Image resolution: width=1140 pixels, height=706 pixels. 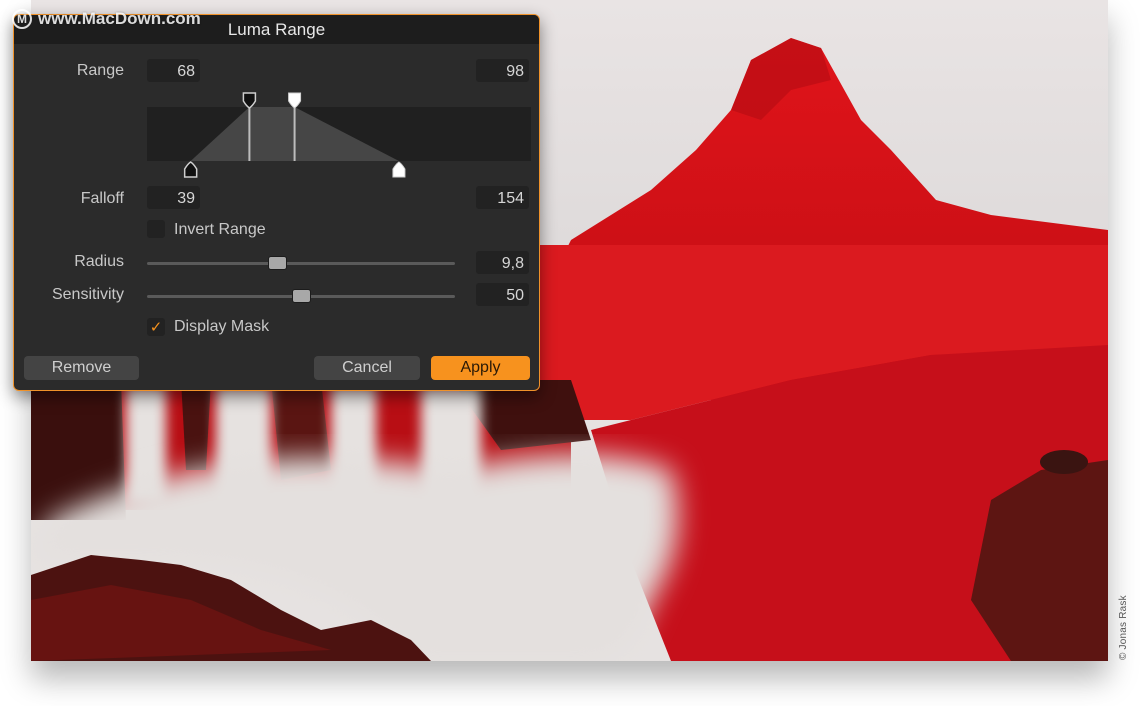 I want to click on dialog-title: Luma Range, so click(x=276, y=29).